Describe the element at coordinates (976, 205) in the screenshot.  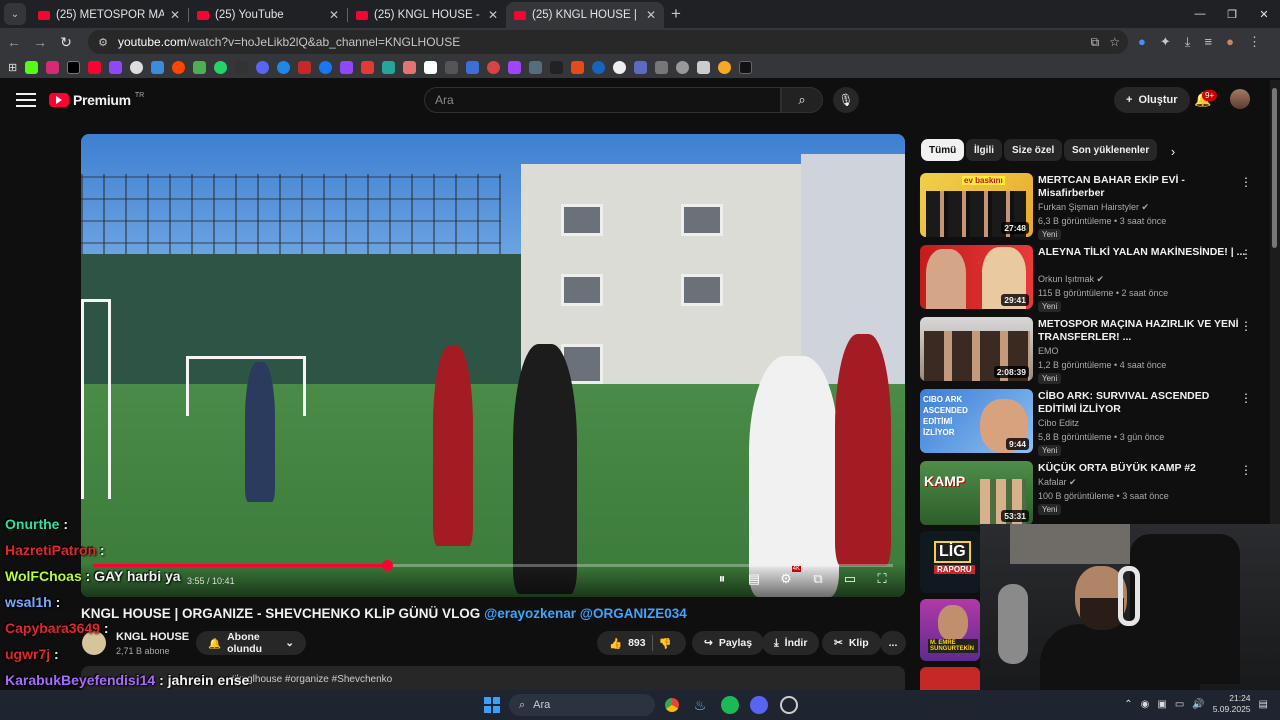
I see `video-thumbnail: ev baskını 27:48` at that location.